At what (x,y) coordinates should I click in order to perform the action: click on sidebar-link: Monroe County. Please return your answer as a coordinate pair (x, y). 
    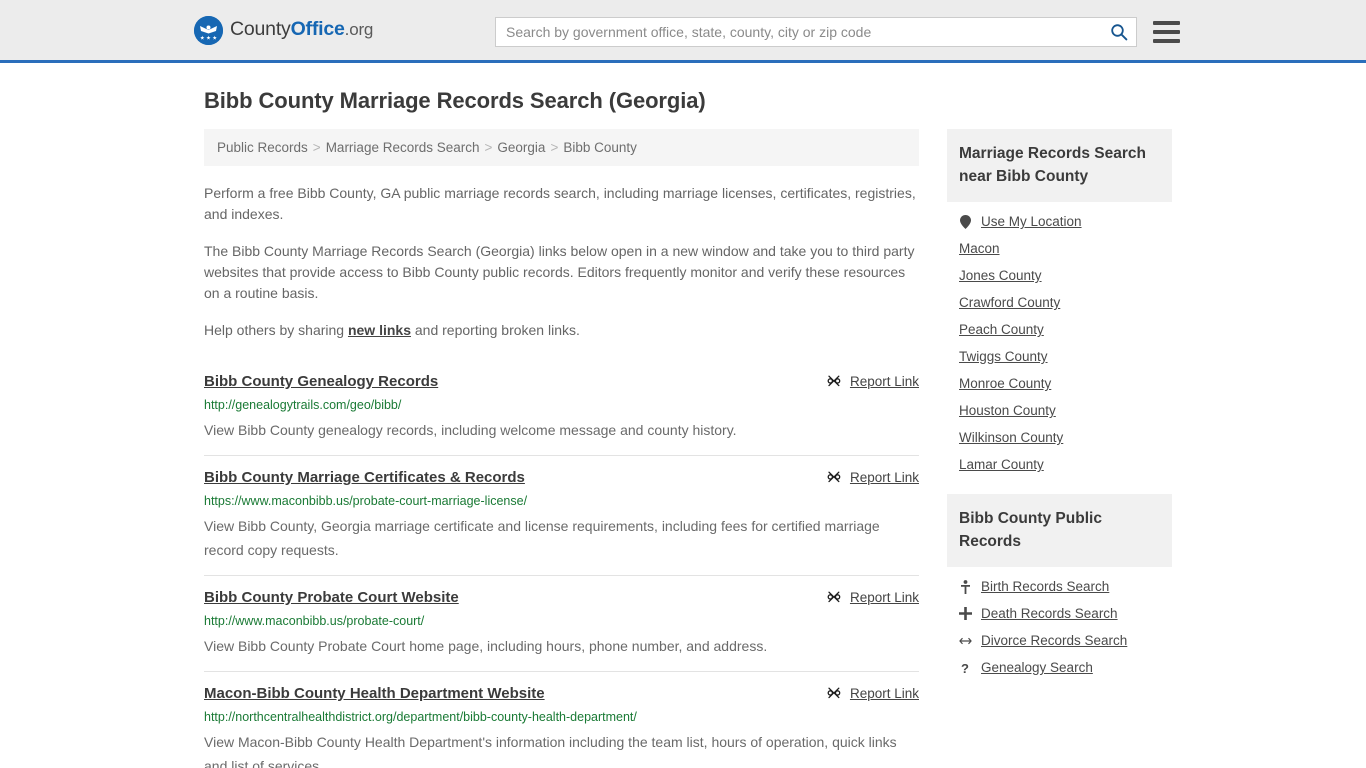
    Looking at the image, I should click on (1005, 383).